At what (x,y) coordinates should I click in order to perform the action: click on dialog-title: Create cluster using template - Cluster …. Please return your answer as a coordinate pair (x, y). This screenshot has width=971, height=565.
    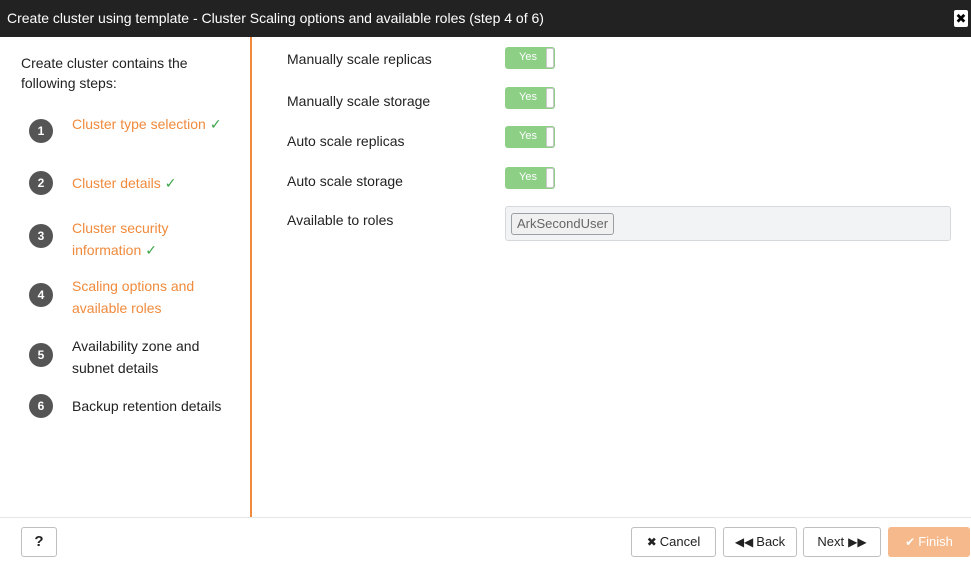
    Looking at the image, I should click on (275, 18).